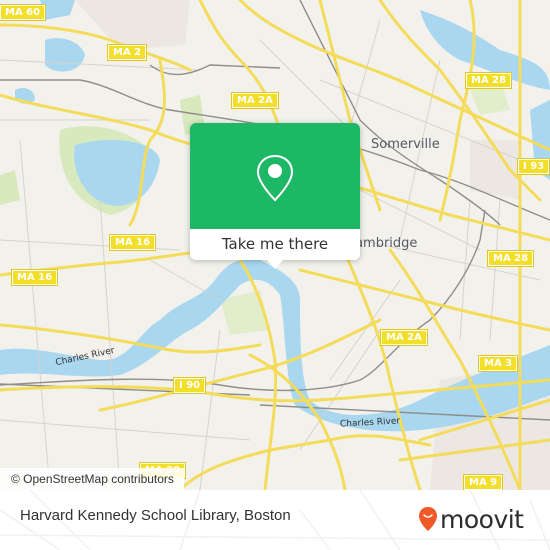  I want to click on route-shield: I 90, so click(189, 385).